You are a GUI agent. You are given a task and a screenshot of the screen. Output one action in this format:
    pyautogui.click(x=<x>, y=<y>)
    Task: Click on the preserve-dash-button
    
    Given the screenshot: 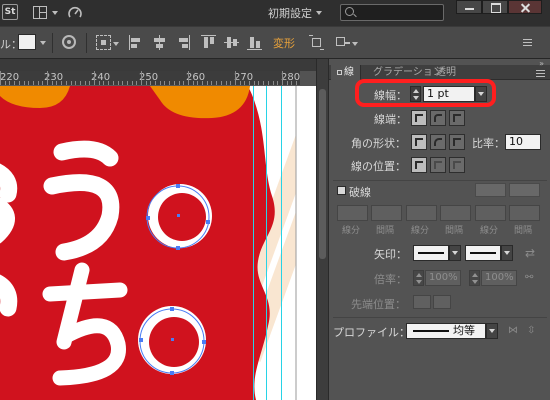 What is the action you would take?
    pyautogui.click(x=490, y=190)
    